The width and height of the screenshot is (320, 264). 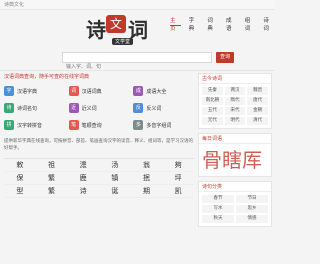 What do you see at coordinates (235, 139) in the screenshot?
I see `daily-word-title: 每日词语` at bounding box center [235, 139].